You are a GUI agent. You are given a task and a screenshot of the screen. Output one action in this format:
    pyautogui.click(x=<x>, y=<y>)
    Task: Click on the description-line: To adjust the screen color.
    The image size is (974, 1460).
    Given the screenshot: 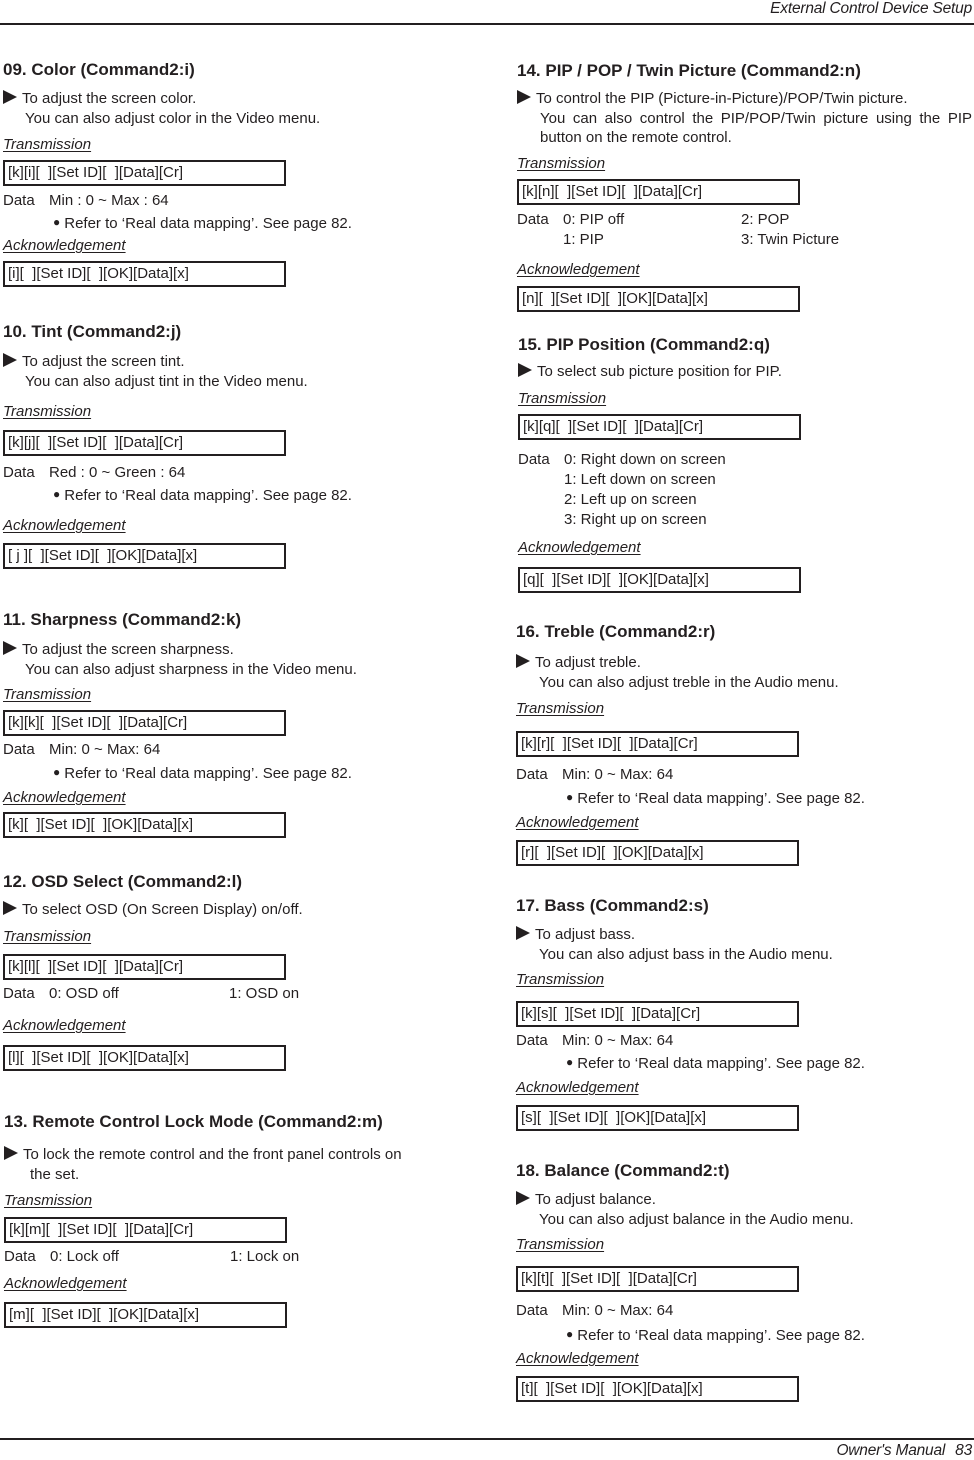 What is the action you would take?
    pyautogui.click(x=109, y=98)
    